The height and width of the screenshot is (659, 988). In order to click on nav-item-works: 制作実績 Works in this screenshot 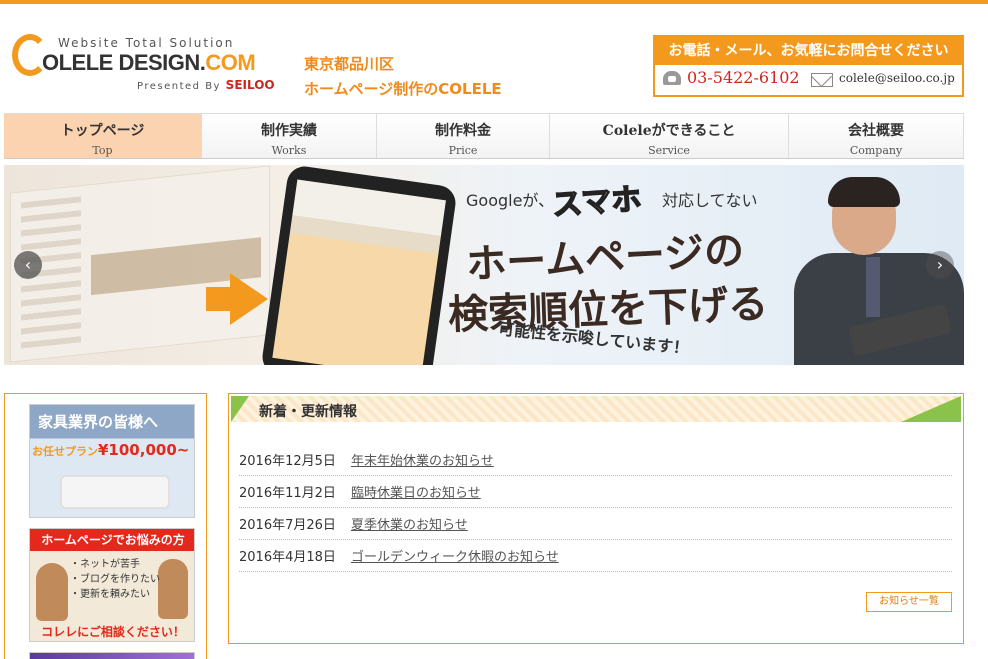, I will do `click(289, 136)`.